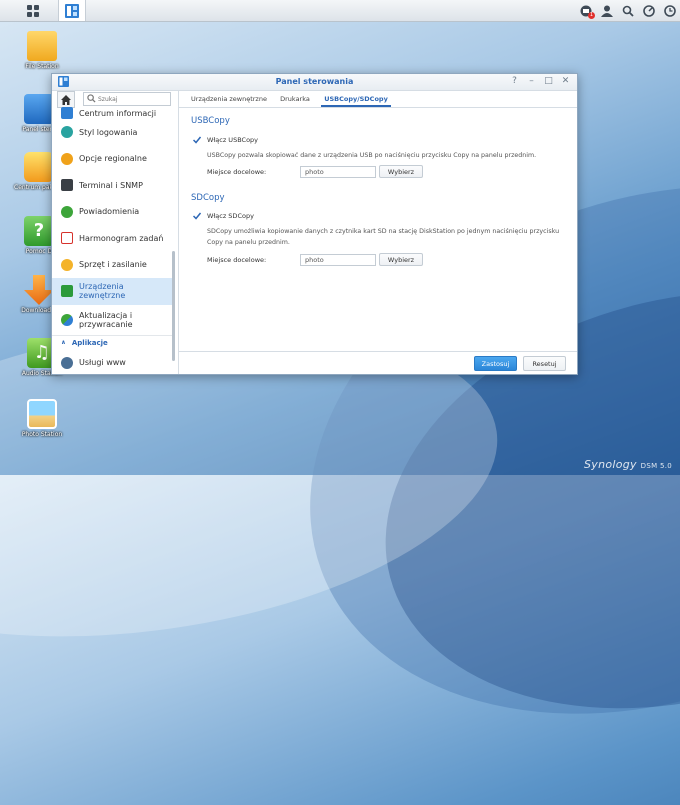 The width and height of the screenshot is (680, 805). I want to click on brand-version: DSM 5.0, so click(656, 466).